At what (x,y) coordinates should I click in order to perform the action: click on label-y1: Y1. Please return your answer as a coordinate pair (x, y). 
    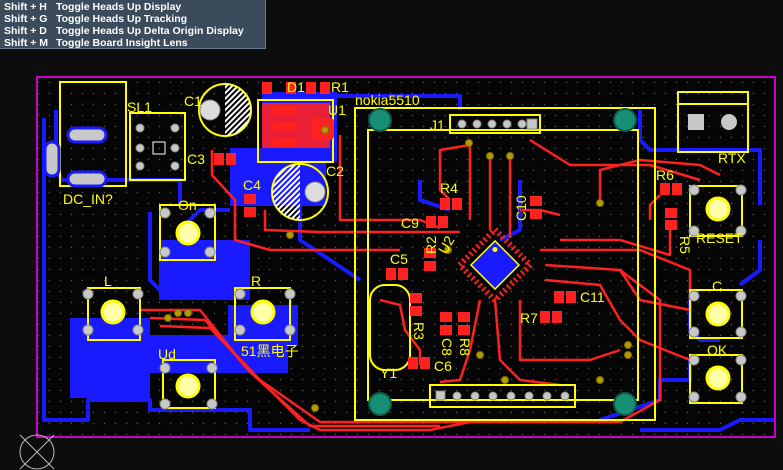
    Looking at the image, I should click on (388, 373).